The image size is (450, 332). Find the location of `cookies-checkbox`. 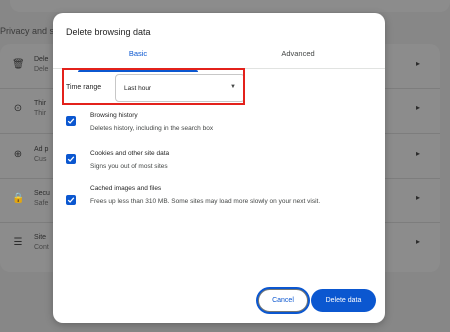

cookies-checkbox is located at coordinates (71, 159).